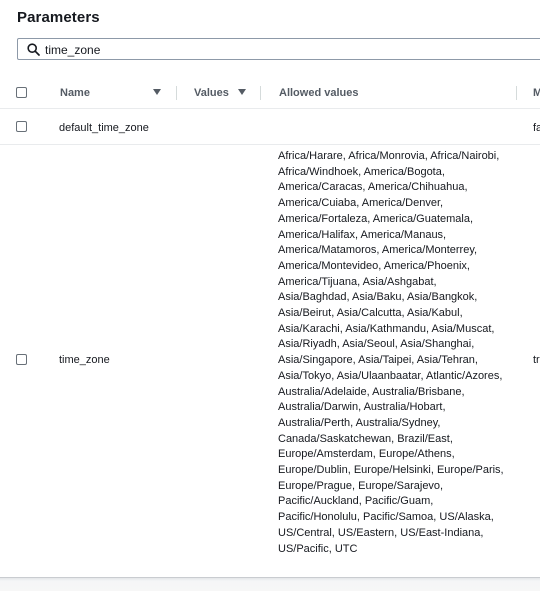 Image resolution: width=540 pixels, height=591 pixels. Describe the element at coordinates (84, 360) in the screenshot. I see `parameter-name: time_zone` at that location.